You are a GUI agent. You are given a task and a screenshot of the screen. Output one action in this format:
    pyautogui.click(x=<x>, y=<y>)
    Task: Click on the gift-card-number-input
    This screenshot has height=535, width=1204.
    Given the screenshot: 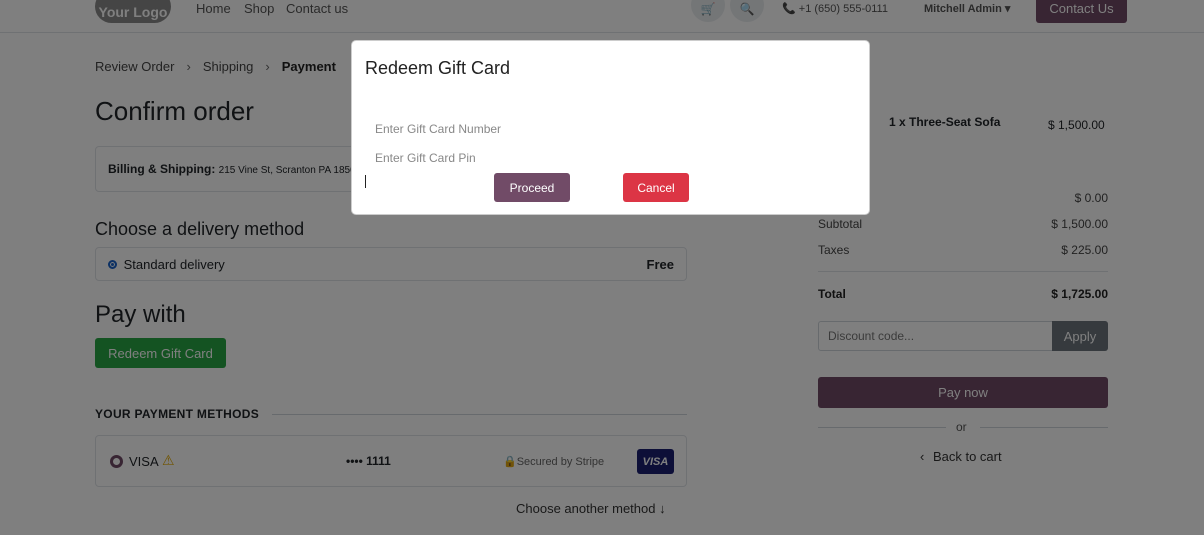 What is the action you would take?
    pyautogui.click(x=515, y=129)
    